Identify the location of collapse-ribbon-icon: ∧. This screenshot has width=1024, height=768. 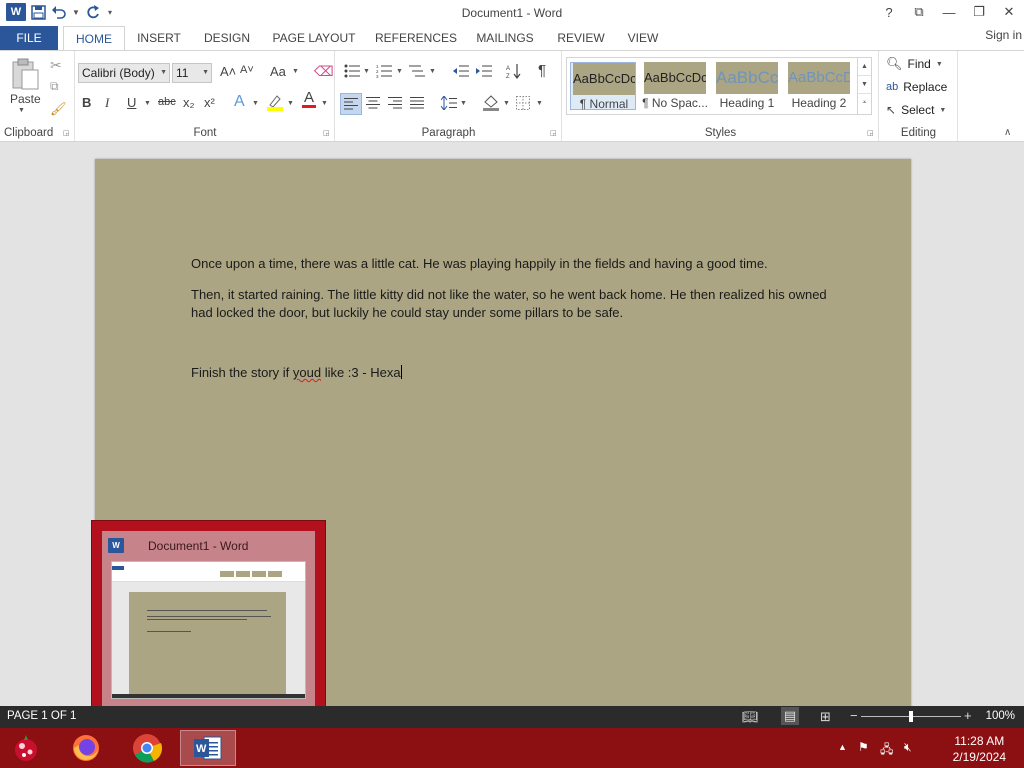
(1007, 132).